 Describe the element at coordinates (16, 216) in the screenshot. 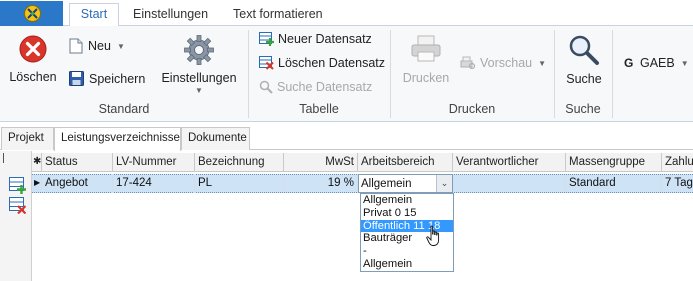

I see `side-toolbar` at that location.